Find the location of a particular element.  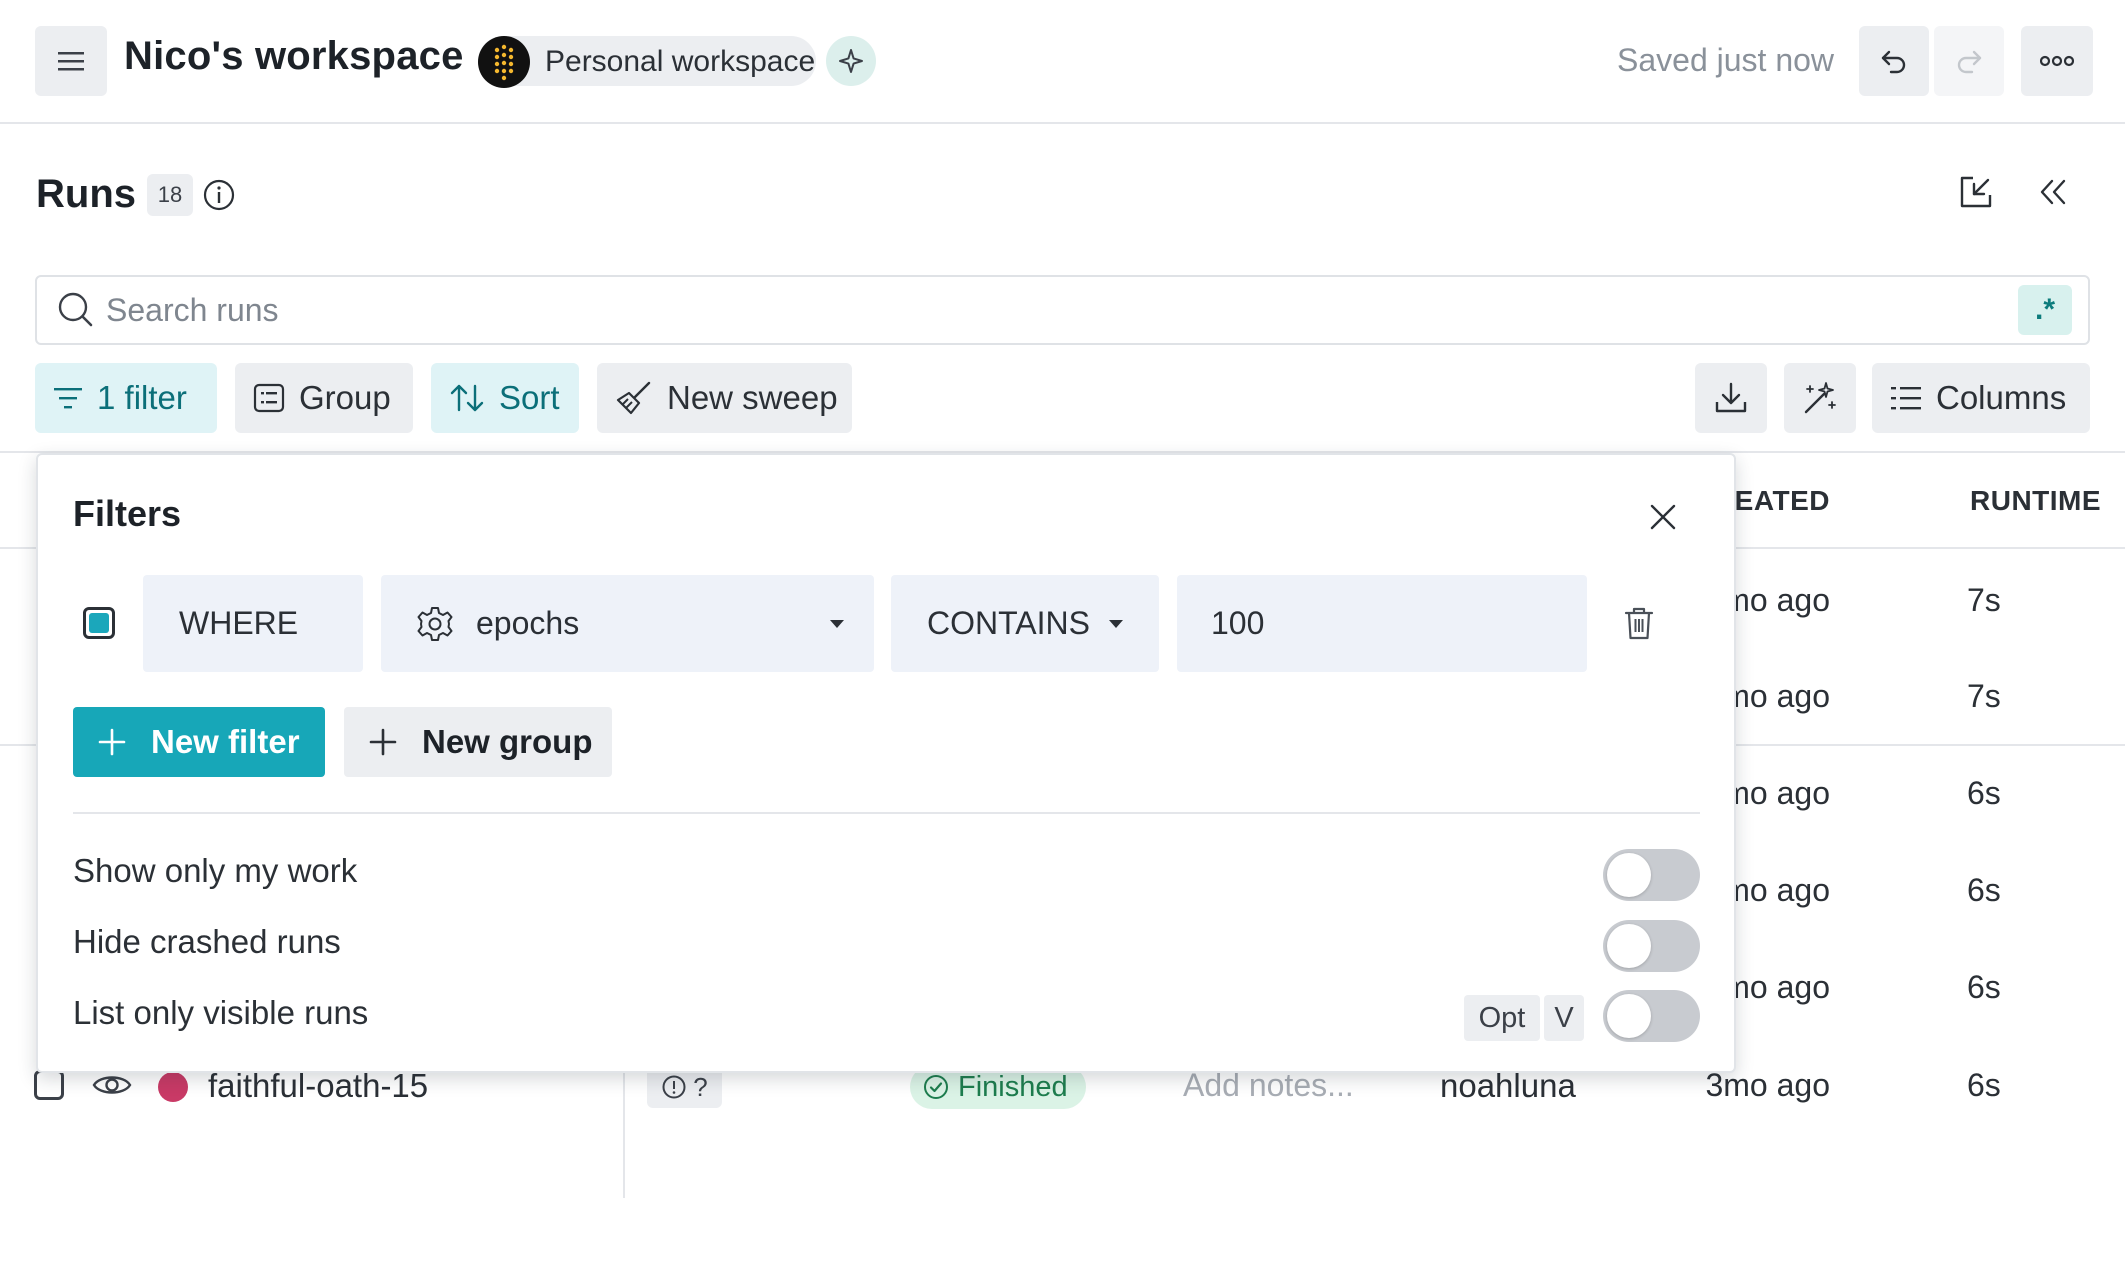

sparkle-icon is located at coordinates (851, 61).